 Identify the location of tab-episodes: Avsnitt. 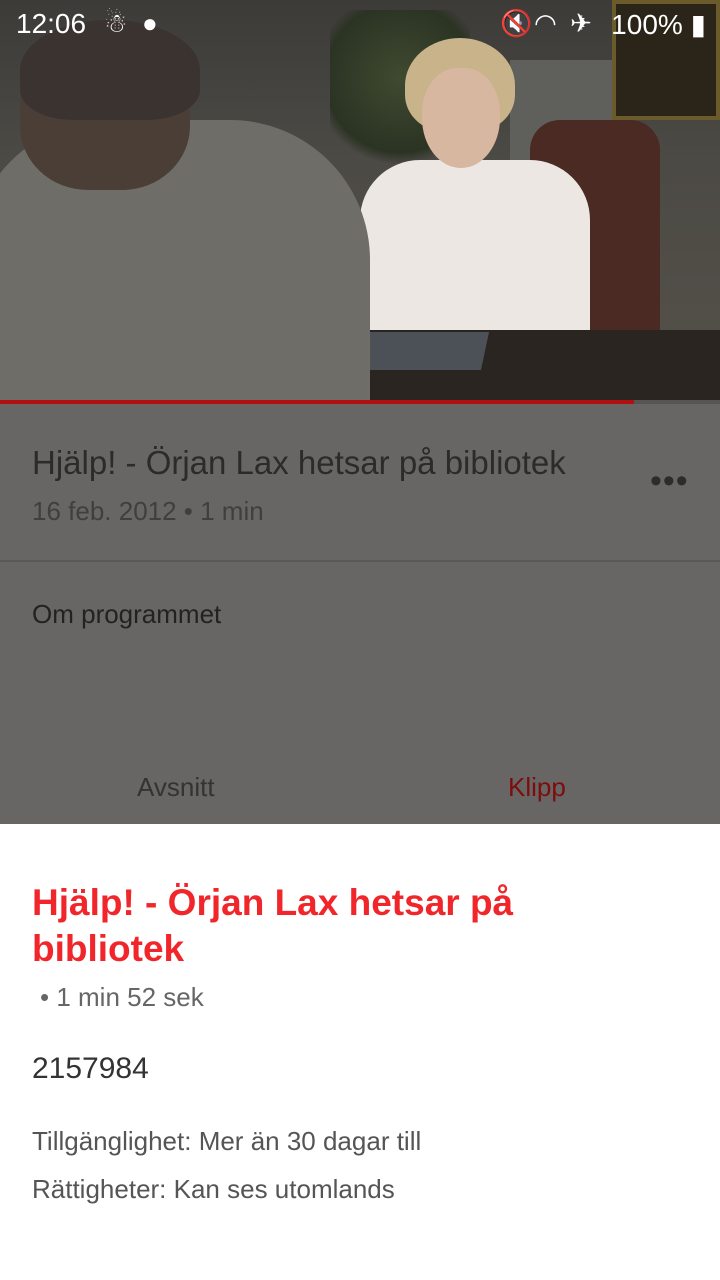
(176, 787).